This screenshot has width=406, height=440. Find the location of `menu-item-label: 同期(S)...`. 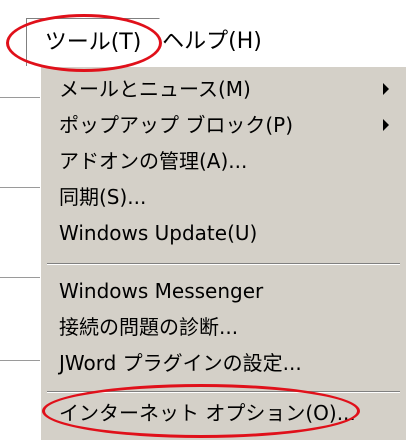

menu-item-label: 同期(S)... is located at coordinates (103, 197).